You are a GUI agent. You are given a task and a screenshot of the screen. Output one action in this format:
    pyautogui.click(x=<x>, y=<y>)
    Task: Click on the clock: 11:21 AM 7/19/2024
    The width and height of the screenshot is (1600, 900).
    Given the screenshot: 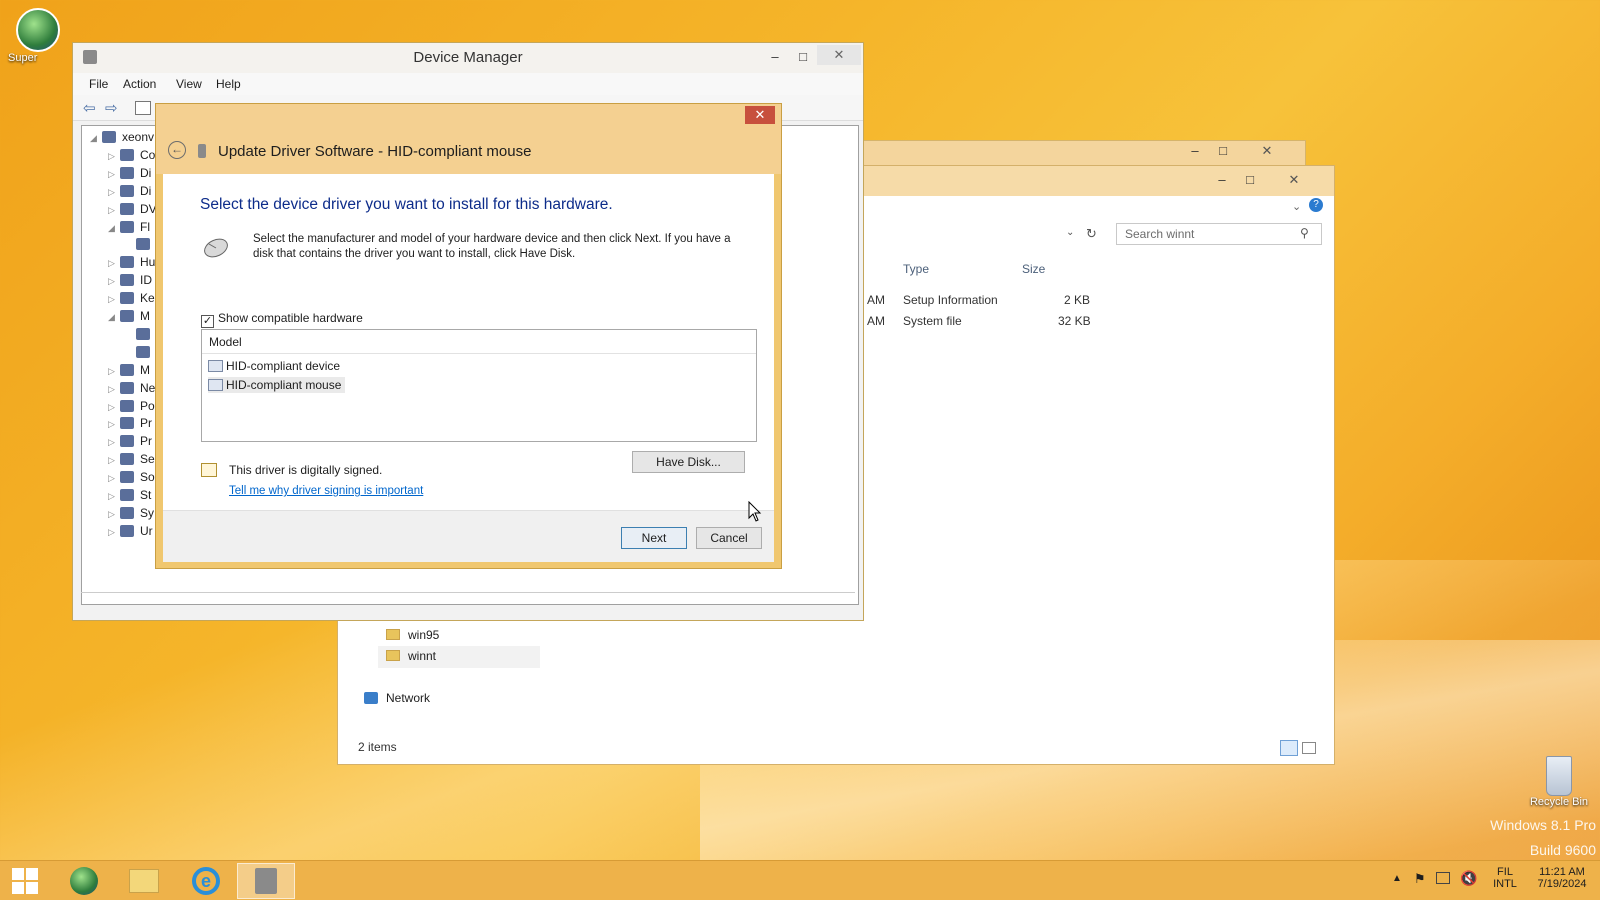 What is the action you would take?
    pyautogui.click(x=1562, y=878)
    